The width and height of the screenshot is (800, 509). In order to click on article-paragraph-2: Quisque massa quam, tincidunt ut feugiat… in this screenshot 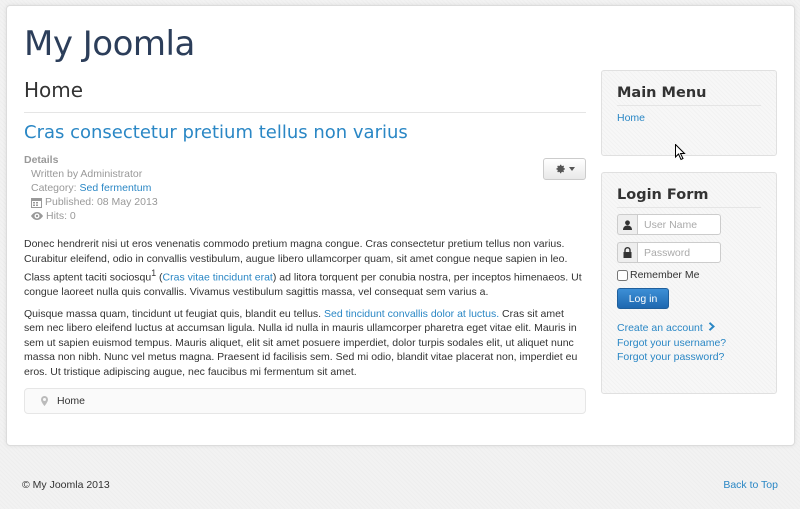, I will do `click(305, 343)`.